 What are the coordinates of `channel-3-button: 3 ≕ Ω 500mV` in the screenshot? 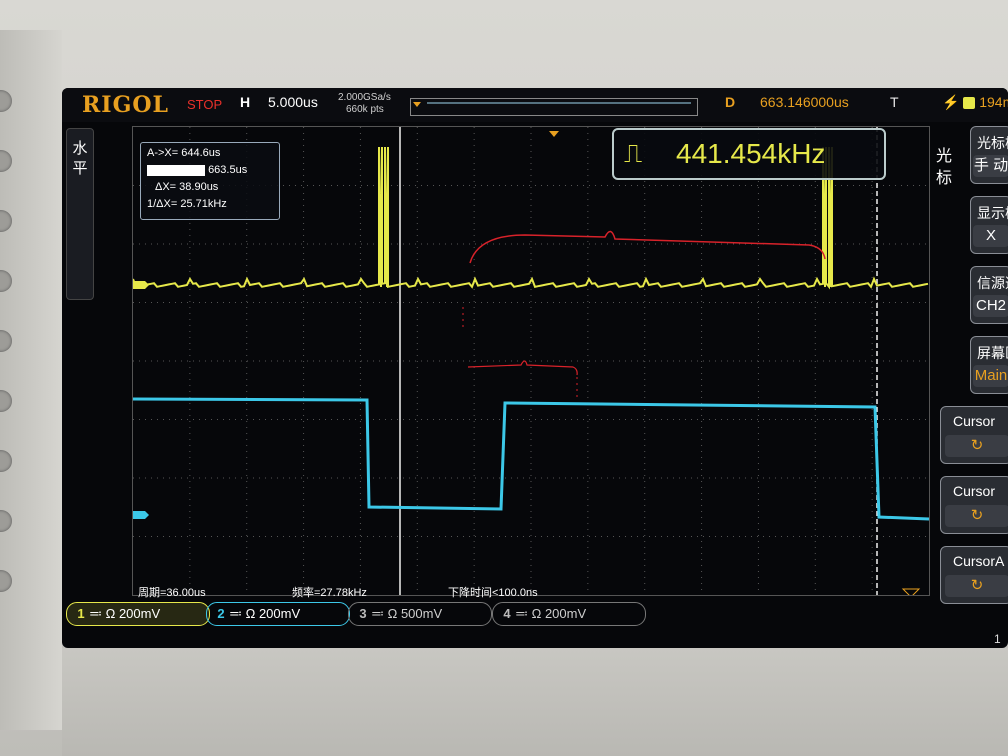 It's located at (420, 614).